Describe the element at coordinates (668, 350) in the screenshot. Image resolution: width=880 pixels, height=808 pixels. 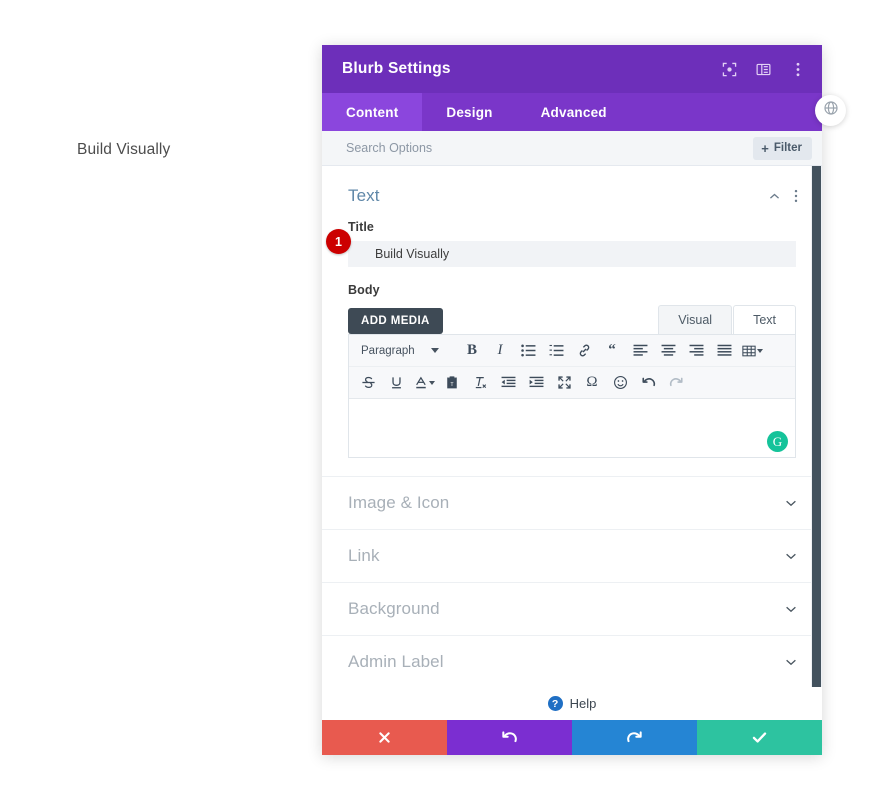
I see `align-center-icon` at that location.